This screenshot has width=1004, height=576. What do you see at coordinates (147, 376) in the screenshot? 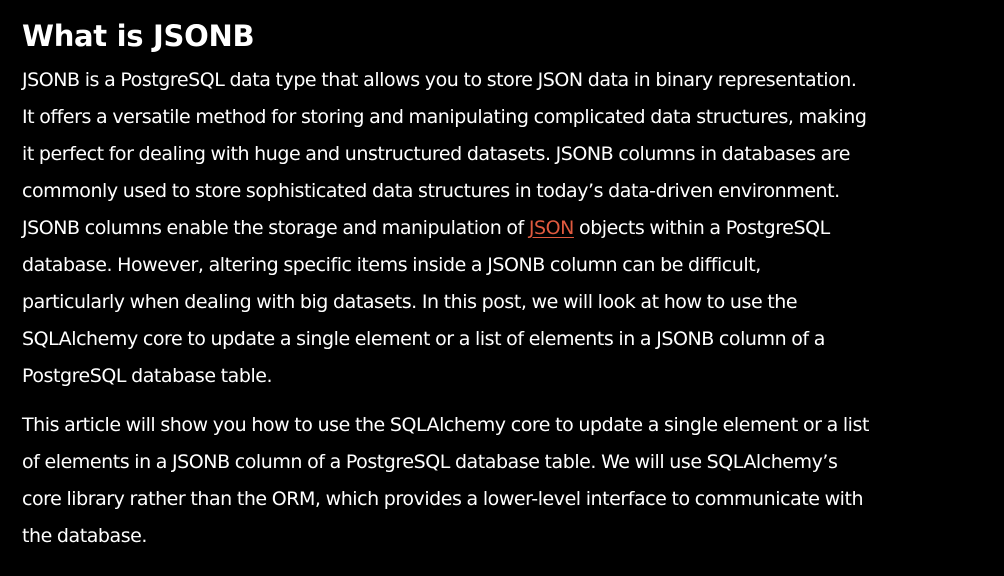
I see `paragraph-line: PostgreSQL database table.` at bounding box center [147, 376].